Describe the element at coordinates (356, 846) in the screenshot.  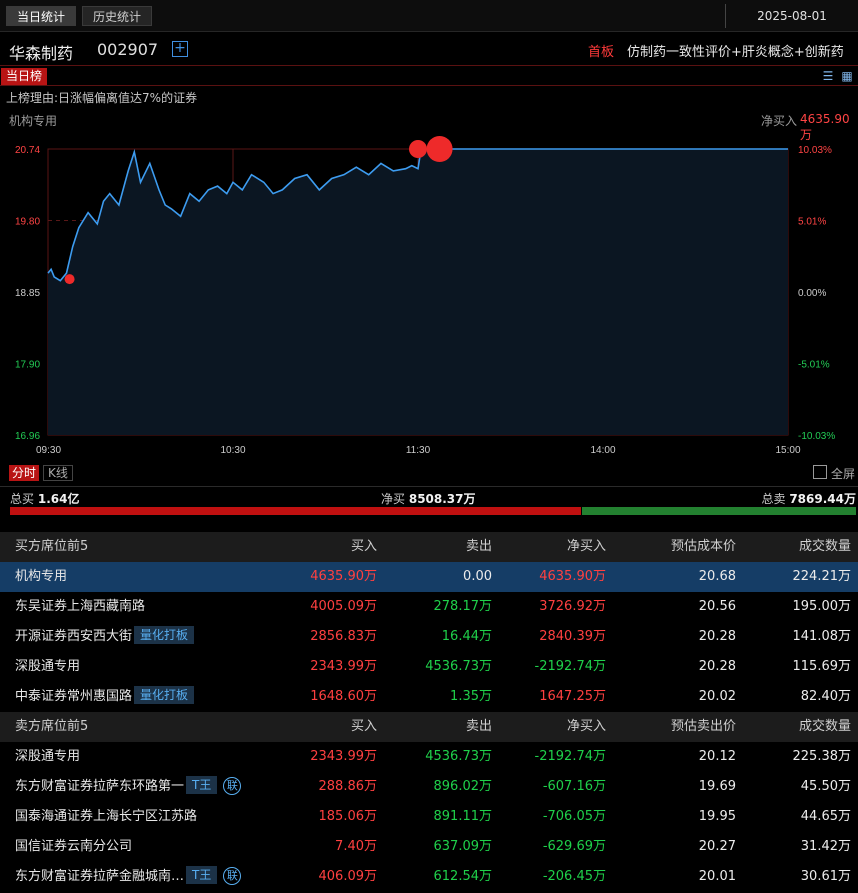
I see `buy-amount: 7.40万` at that location.